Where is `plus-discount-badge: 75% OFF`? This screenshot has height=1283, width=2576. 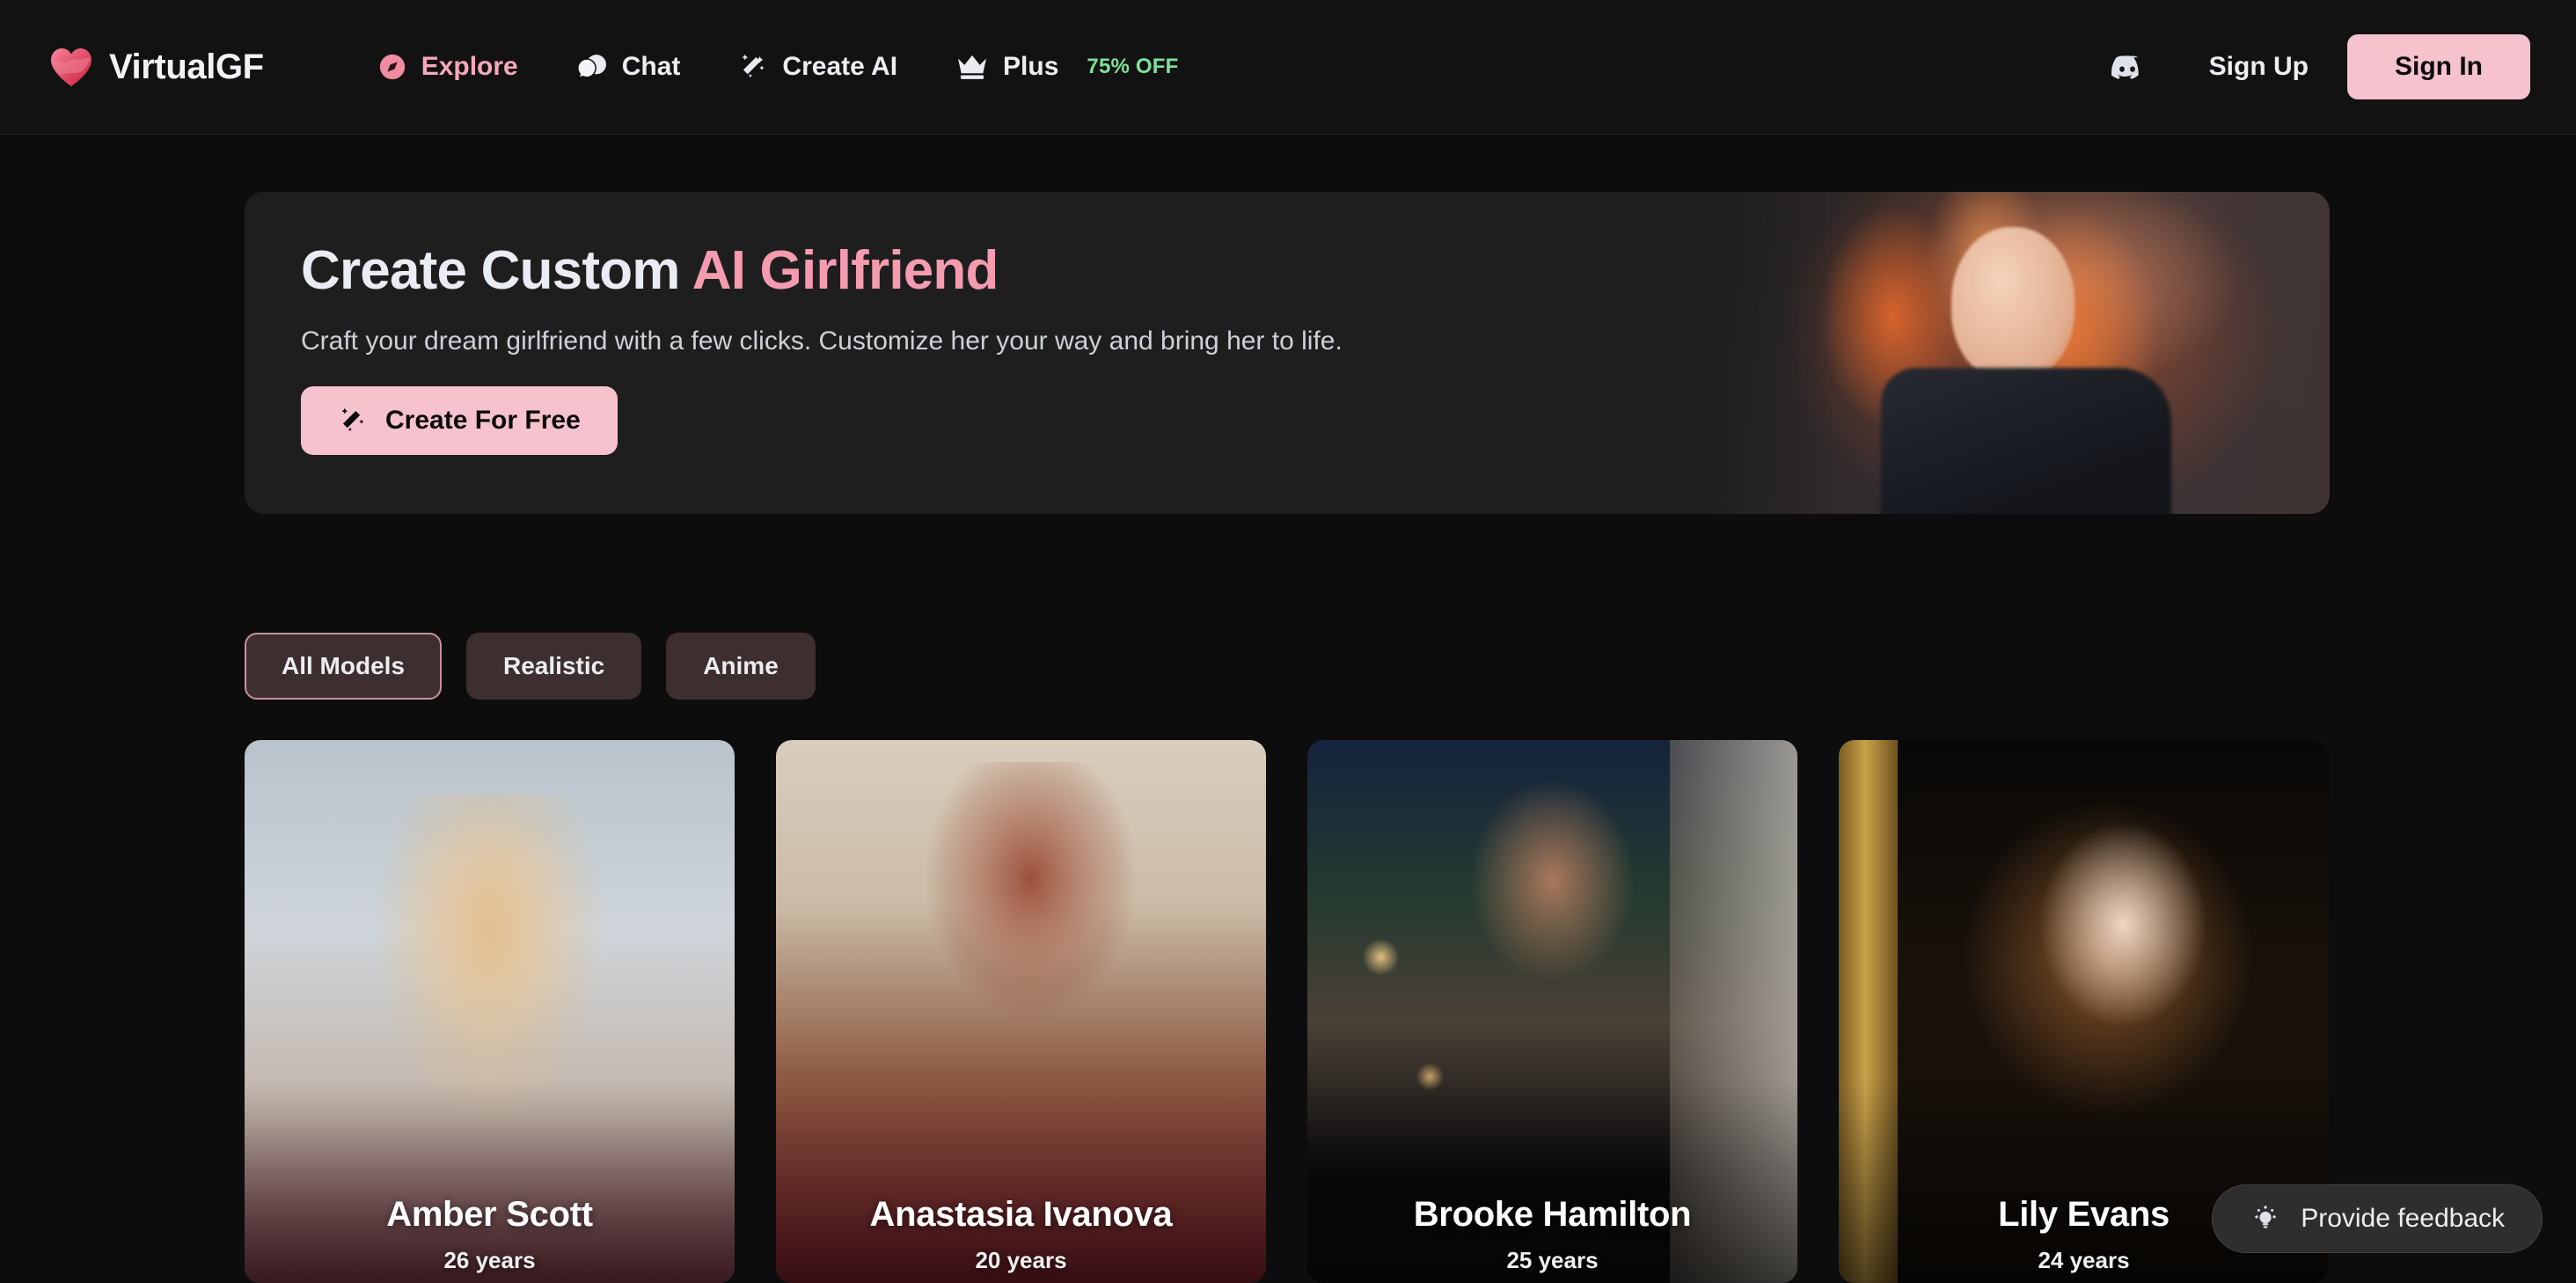 plus-discount-badge: 75% OFF is located at coordinates (1133, 66).